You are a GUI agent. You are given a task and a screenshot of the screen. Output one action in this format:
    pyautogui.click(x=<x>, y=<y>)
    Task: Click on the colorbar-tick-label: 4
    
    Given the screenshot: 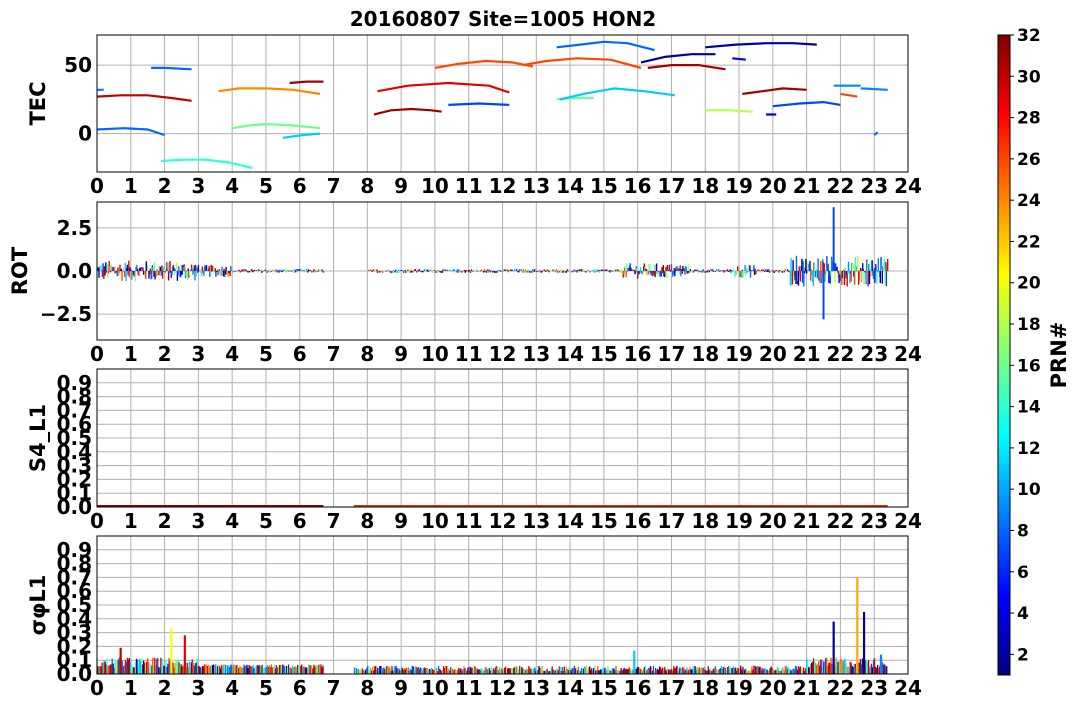 What is the action you would take?
    pyautogui.click(x=1023, y=614)
    